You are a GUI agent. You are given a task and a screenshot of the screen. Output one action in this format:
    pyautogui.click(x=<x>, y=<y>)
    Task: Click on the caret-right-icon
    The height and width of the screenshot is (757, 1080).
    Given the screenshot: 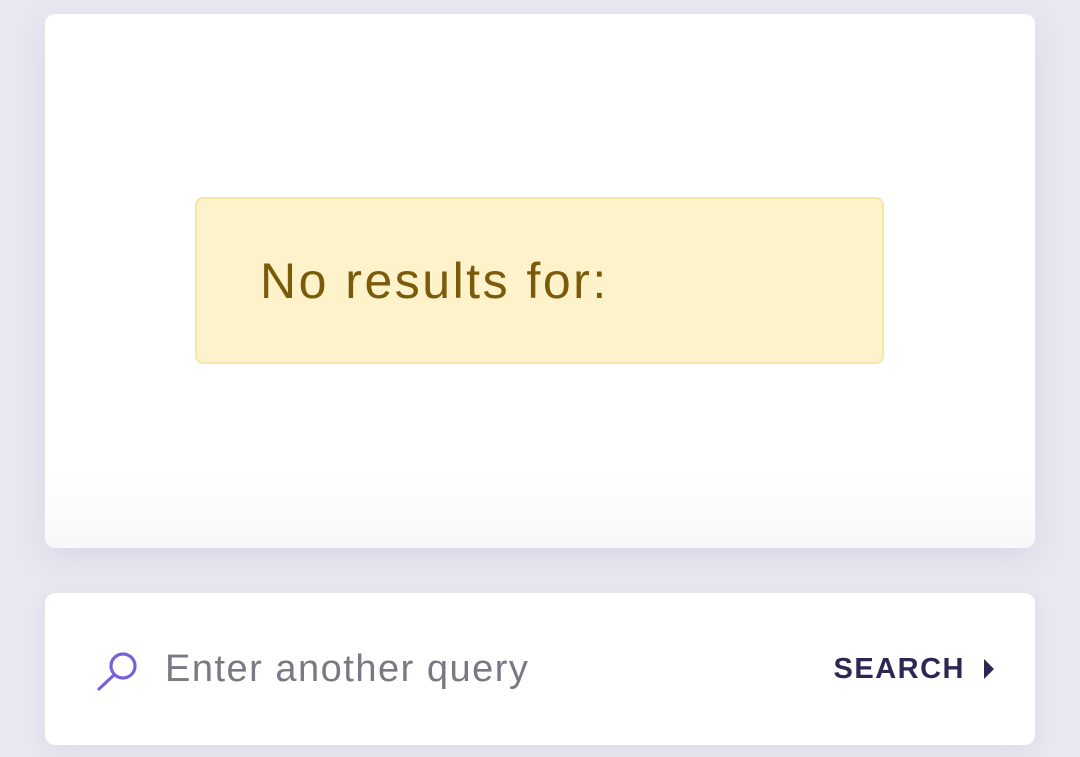 What is the action you would take?
    pyautogui.click(x=989, y=669)
    